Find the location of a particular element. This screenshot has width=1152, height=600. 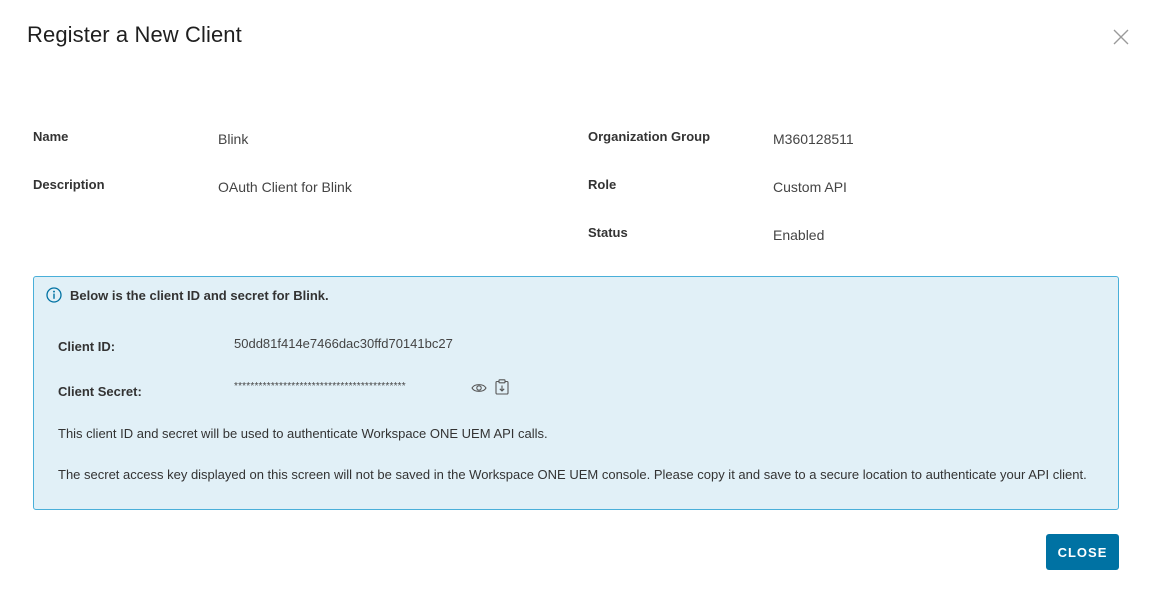

status-label: Status is located at coordinates (608, 232).